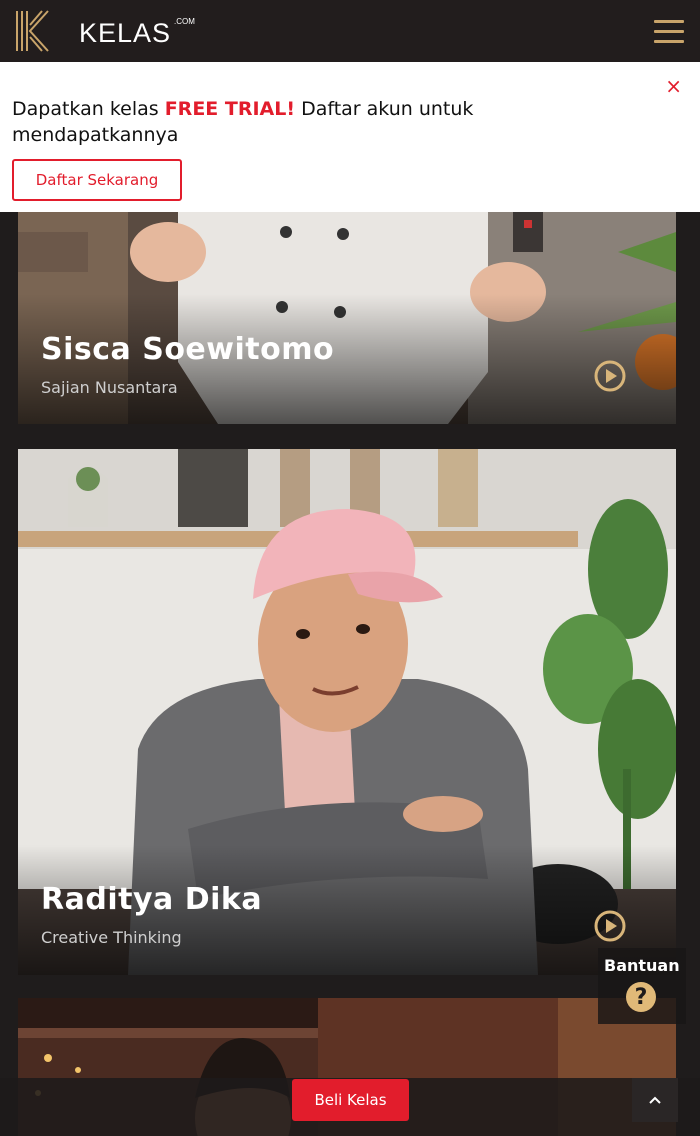 Image resolution: width=700 pixels, height=1136 pixels. Describe the element at coordinates (111, 937) in the screenshot. I see `course-subtitle: Creative Thinking` at that location.